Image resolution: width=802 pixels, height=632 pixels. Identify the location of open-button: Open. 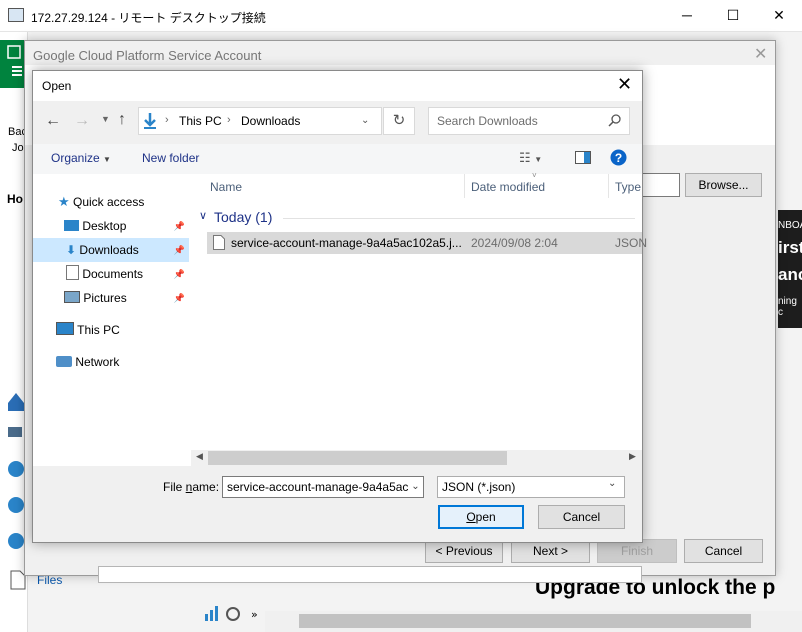
(481, 517).